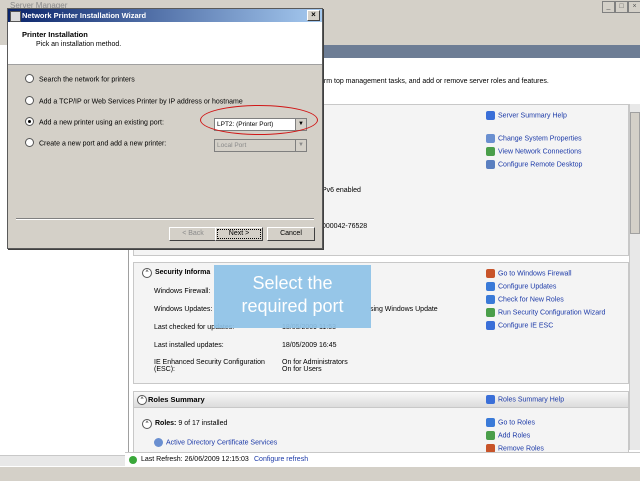 This screenshot has height=481, width=640. What do you see at coordinates (165, 15) in the screenshot?
I see `wizard-titlebar: Network Printer Installation Wizard ×` at bounding box center [165, 15].